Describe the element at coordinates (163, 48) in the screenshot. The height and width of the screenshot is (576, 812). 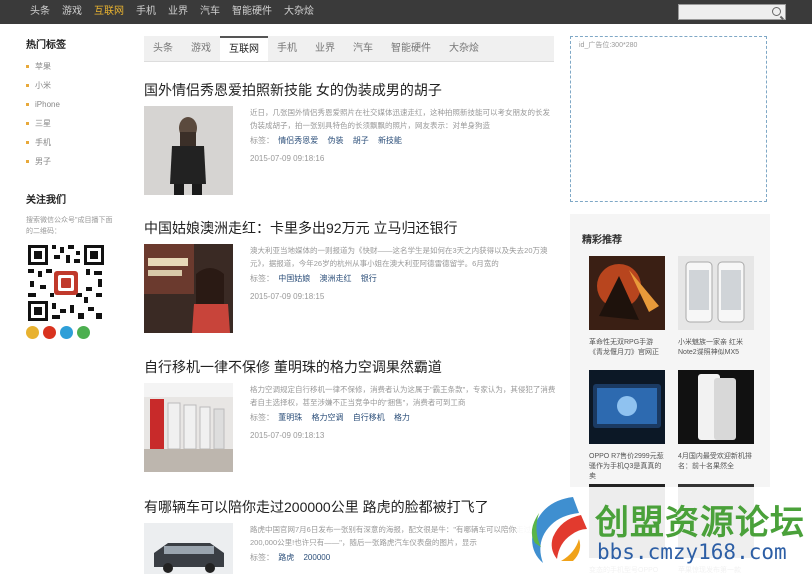
I see `tab-headlines: 头条` at that location.